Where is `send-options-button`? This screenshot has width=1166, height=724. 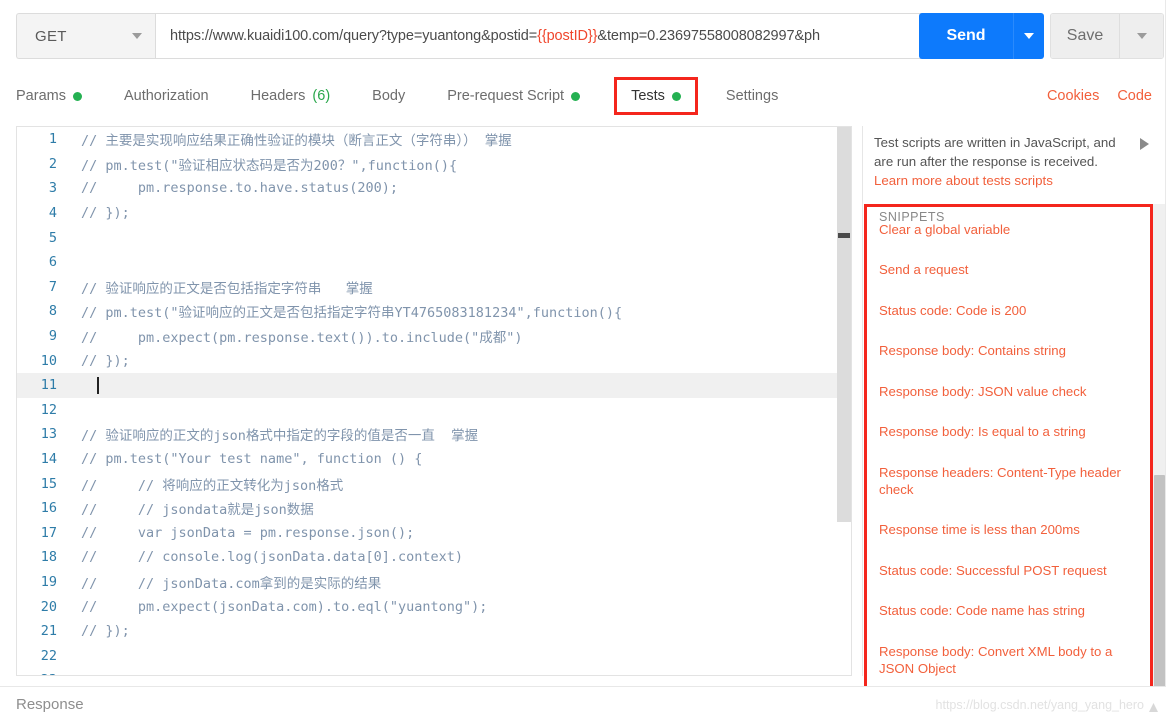
send-options-button is located at coordinates (1028, 36).